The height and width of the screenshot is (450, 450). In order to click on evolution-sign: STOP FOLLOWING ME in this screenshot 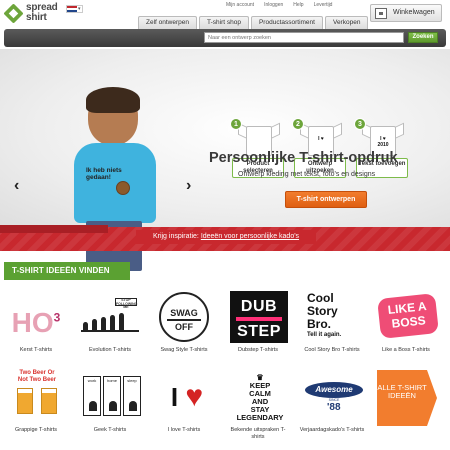, I will do `click(126, 303)`.